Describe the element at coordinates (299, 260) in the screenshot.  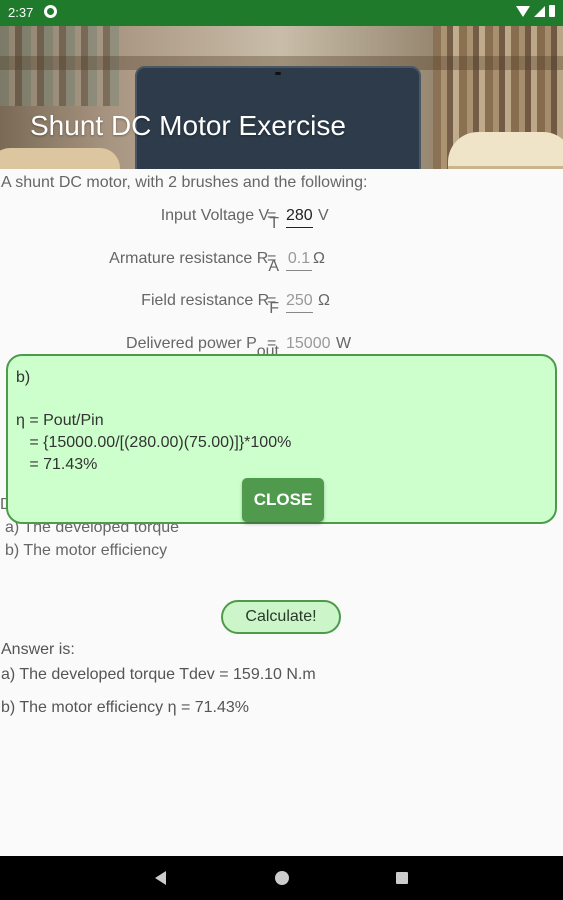
I see `armature-resistance-input: 0.1` at that location.